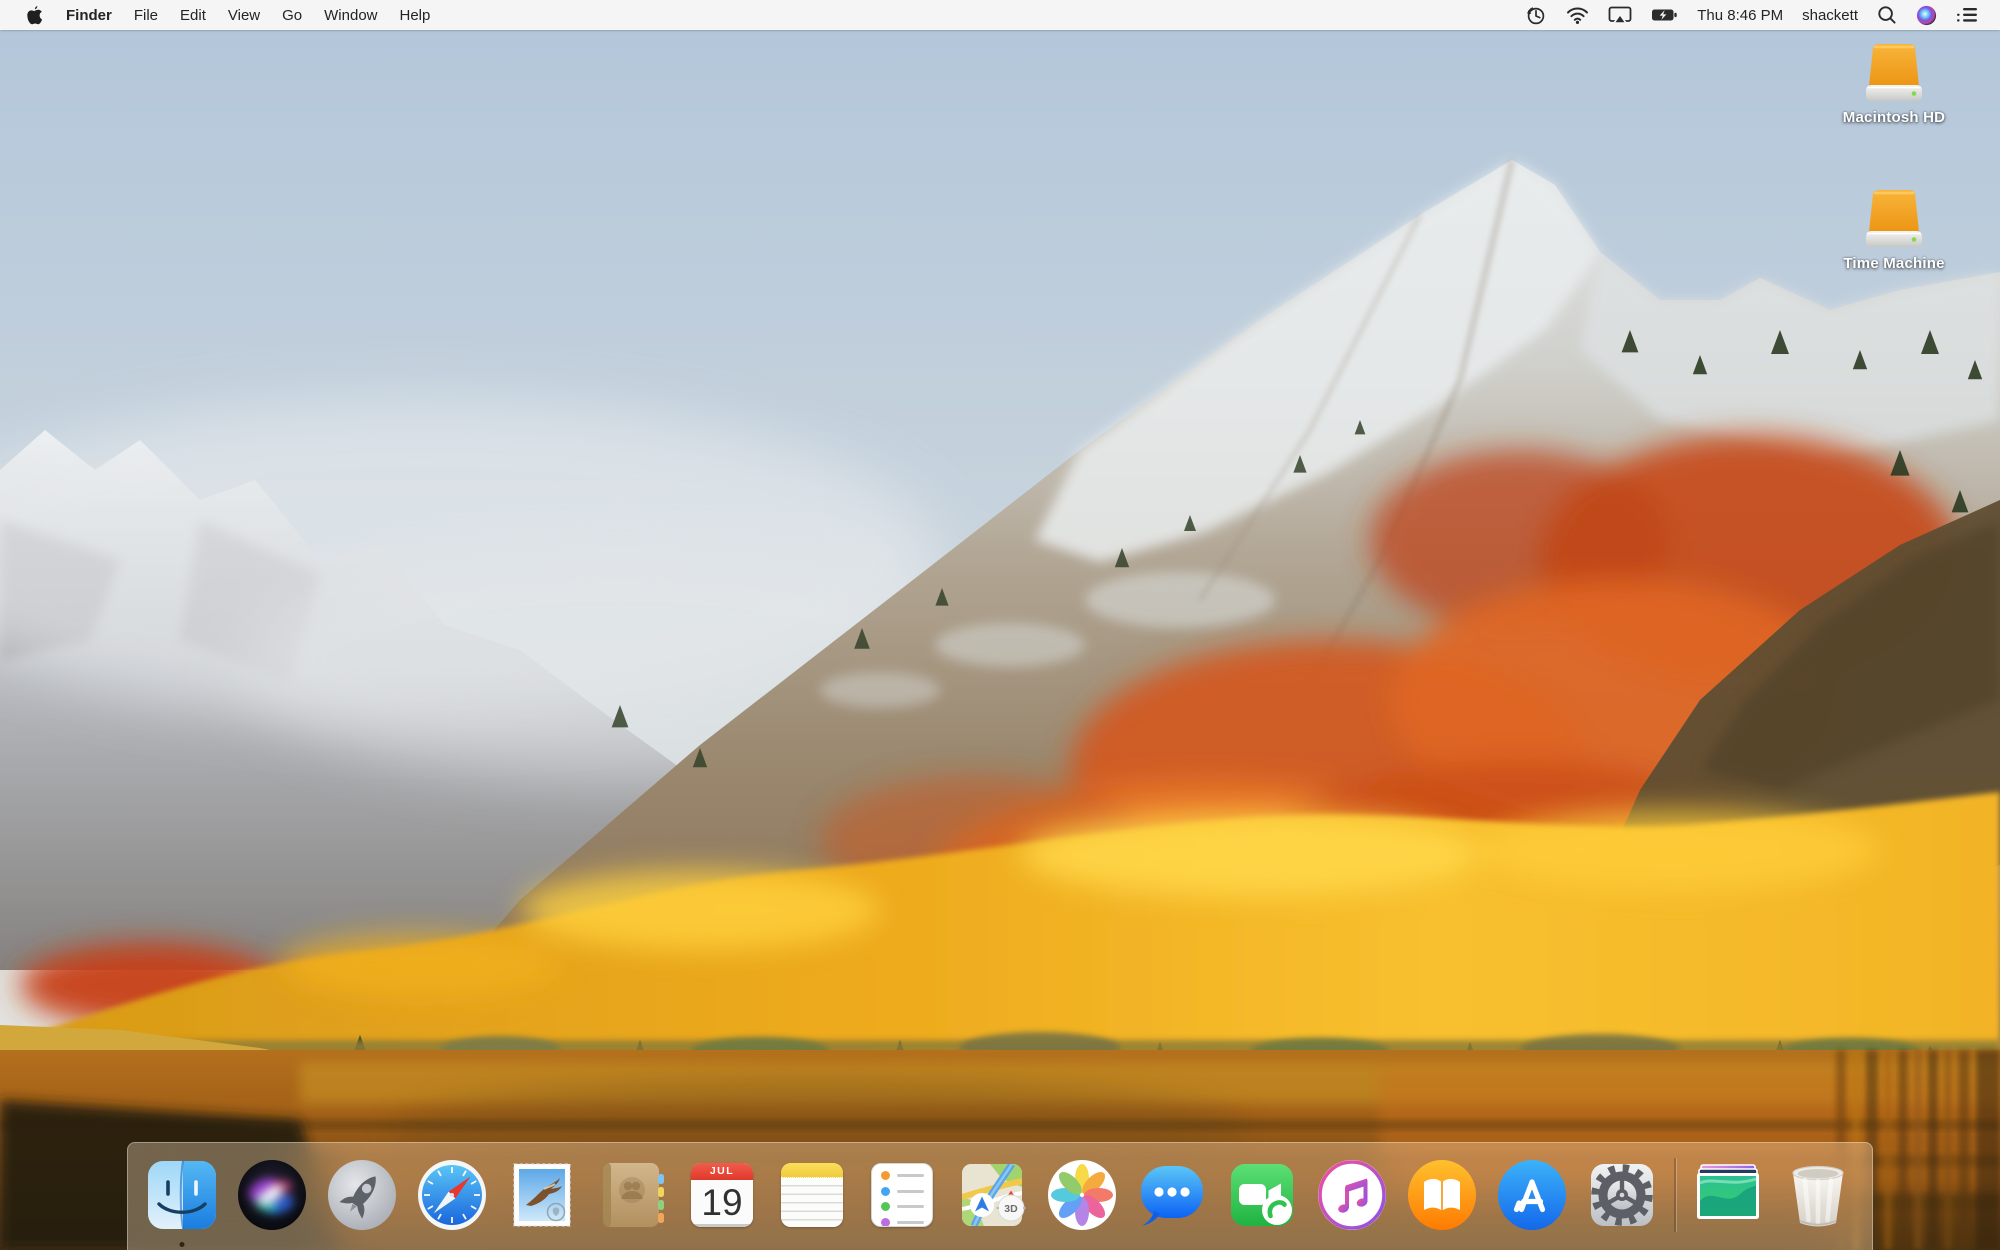 The image size is (2000, 1250). I want to click on battery-charging-icon, so click(1664, 15).